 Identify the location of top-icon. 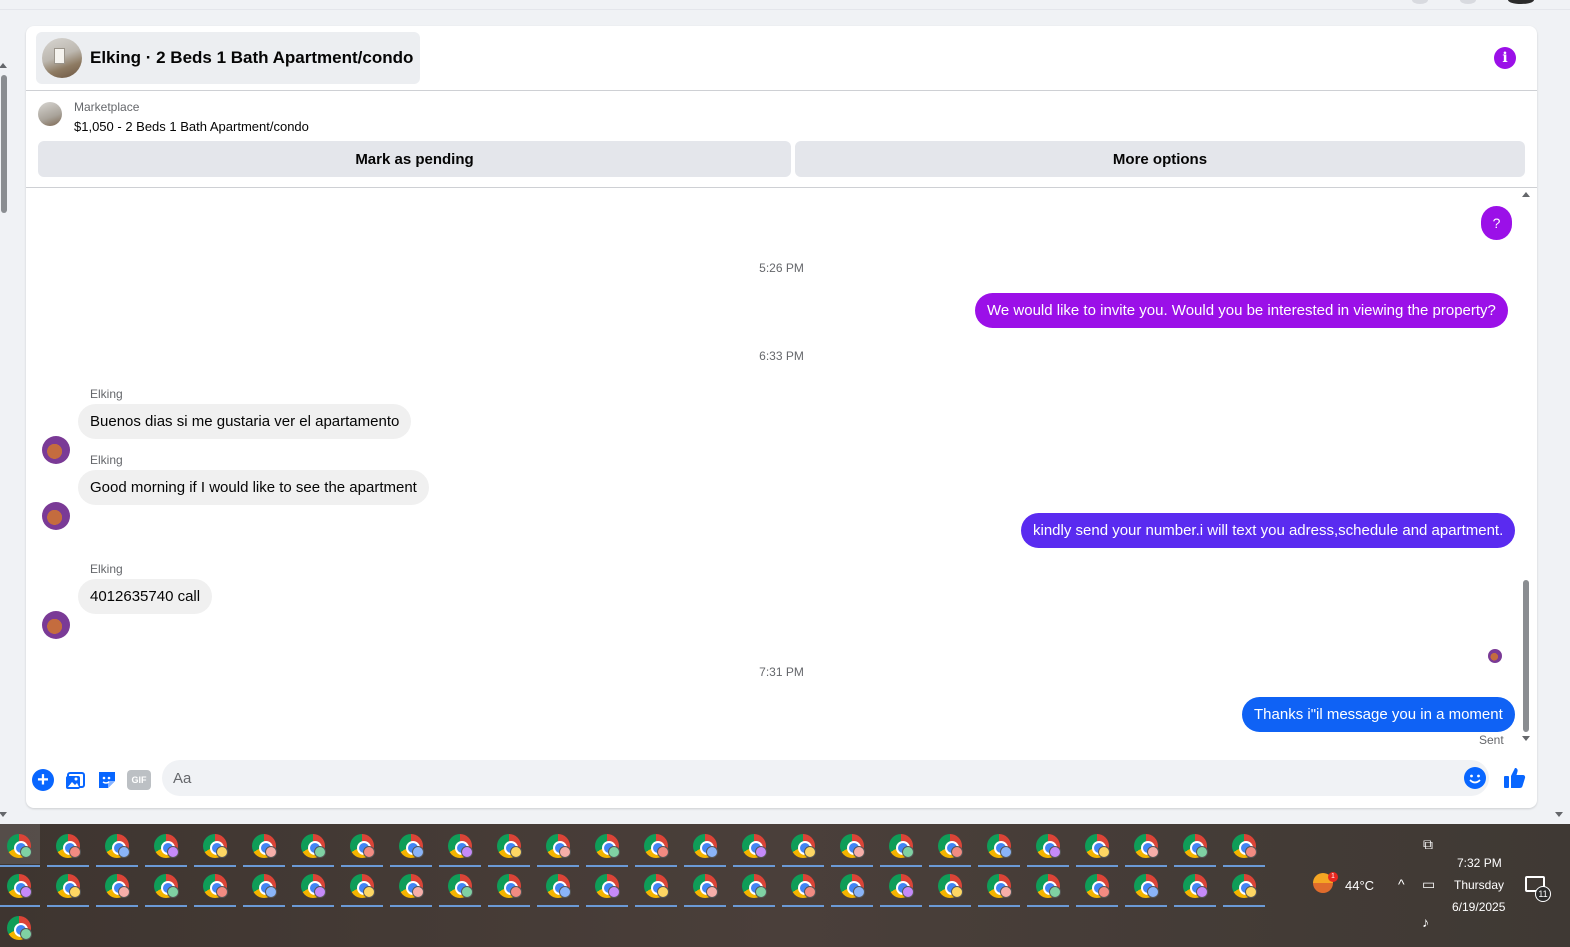
(1468, 2).